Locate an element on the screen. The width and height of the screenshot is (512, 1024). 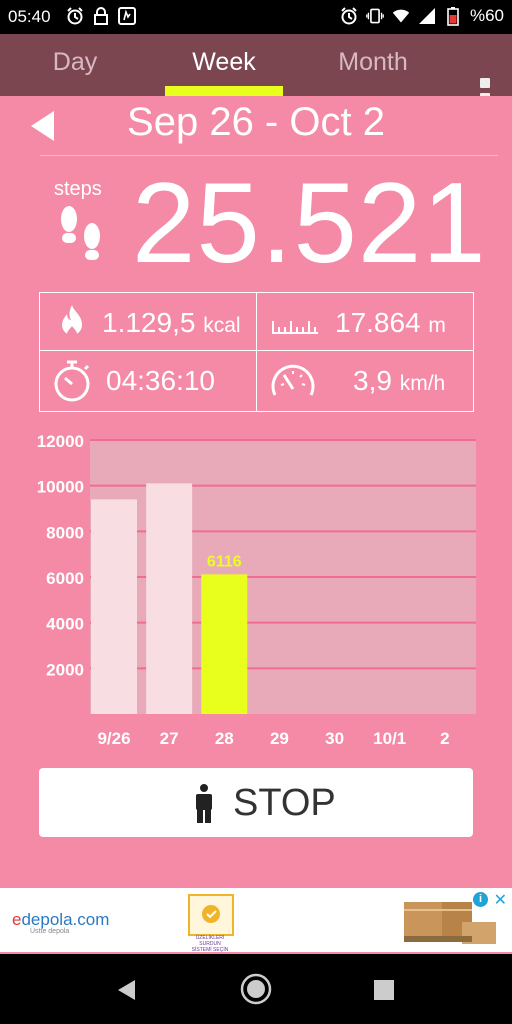
speed-value: 3,9 is located at coordinates (372, 380).